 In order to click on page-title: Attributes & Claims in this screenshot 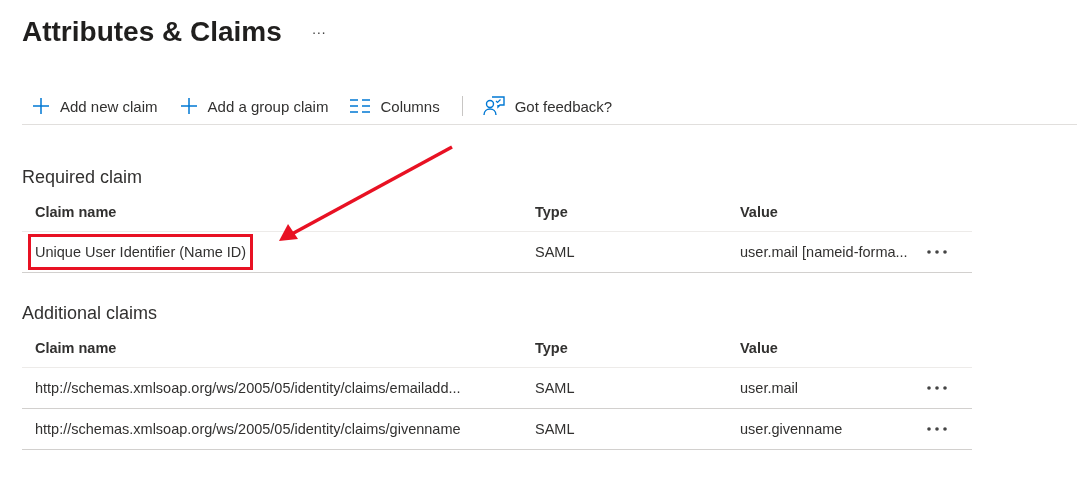, I will do `click(152, 32)`.